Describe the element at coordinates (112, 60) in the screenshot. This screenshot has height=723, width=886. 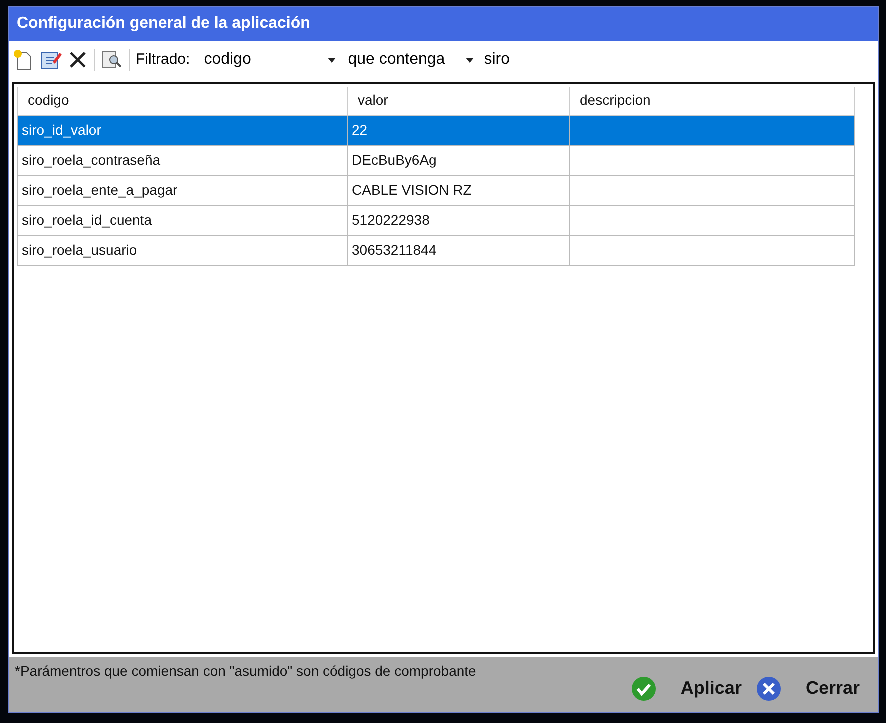
I see `search-document-icon` at that location.